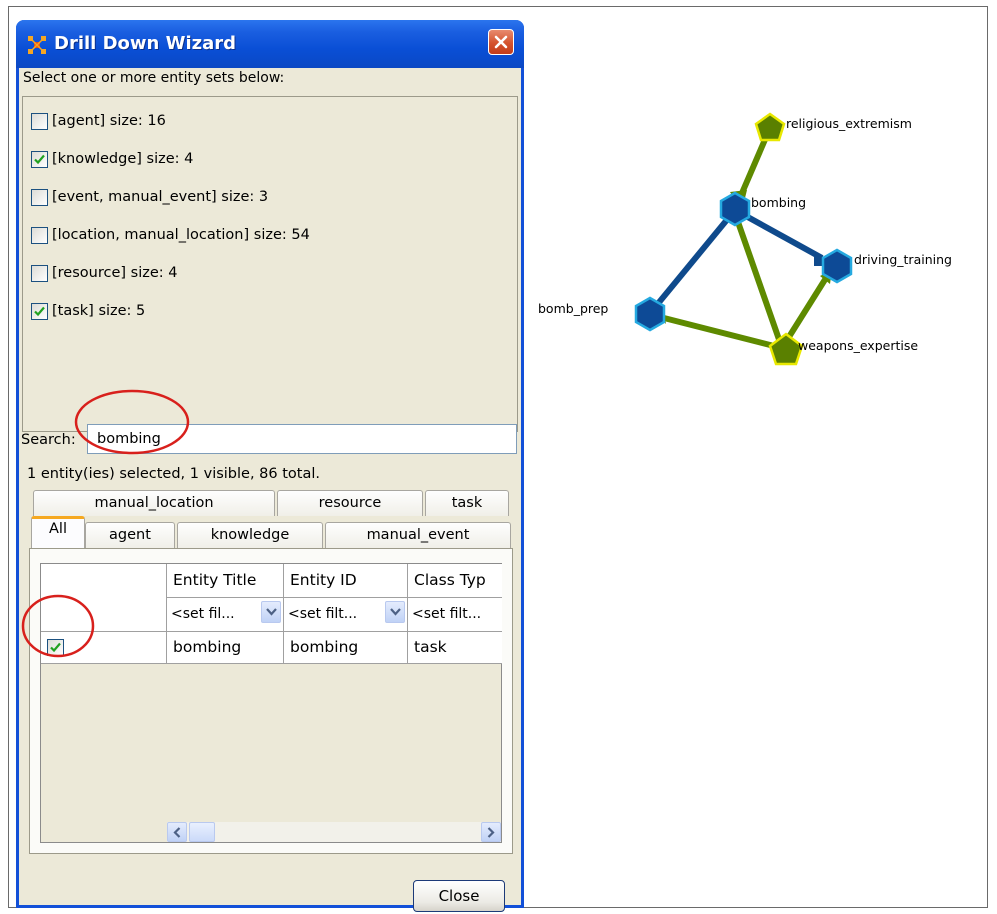 This screenshot has height=914, width=997. What do you see at coordinates (858, 345) in the screenshot?
I see `node-label: weapons_expertise` at bounding box center [858, 345].